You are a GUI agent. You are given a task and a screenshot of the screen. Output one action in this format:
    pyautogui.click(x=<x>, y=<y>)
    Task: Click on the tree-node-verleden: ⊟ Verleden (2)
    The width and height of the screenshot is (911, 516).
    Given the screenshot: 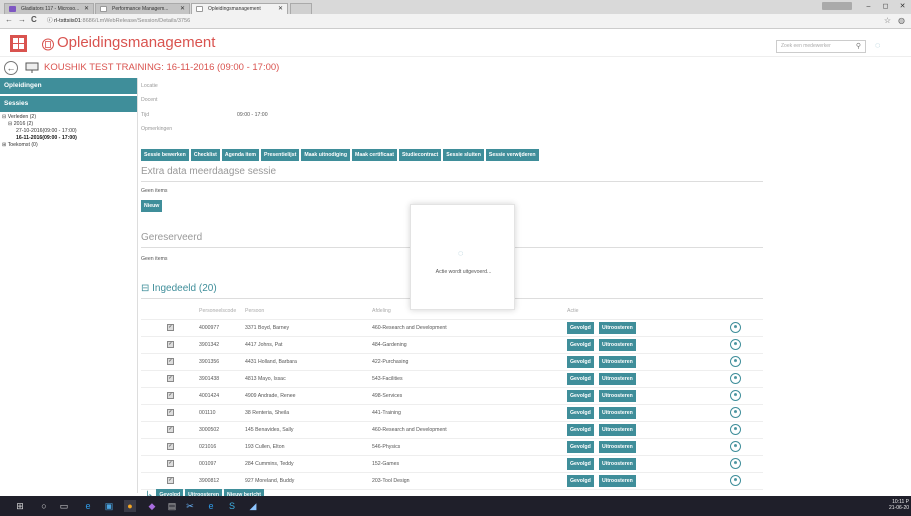 What is the action you would take?
    pyautogui.click(x=69, y=117)
    